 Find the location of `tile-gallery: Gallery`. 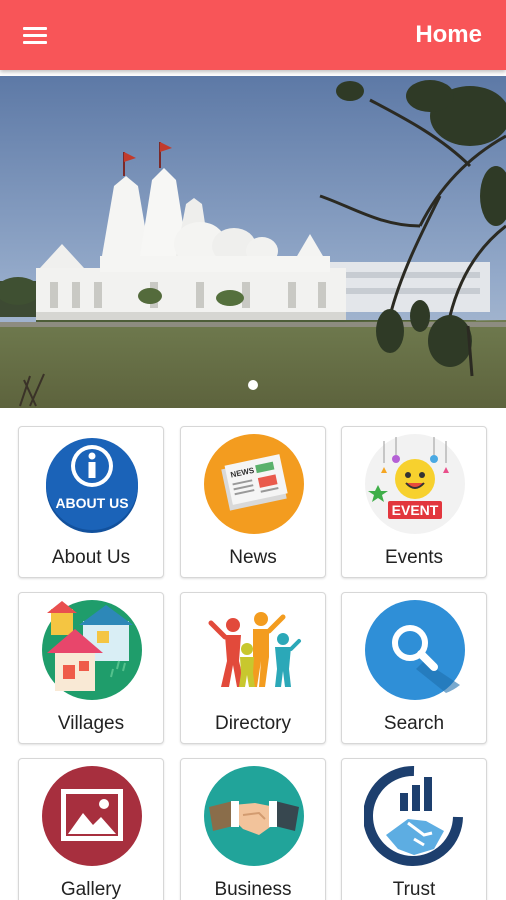

tile-gallery: Gallery is located at coordinates (91, 829).